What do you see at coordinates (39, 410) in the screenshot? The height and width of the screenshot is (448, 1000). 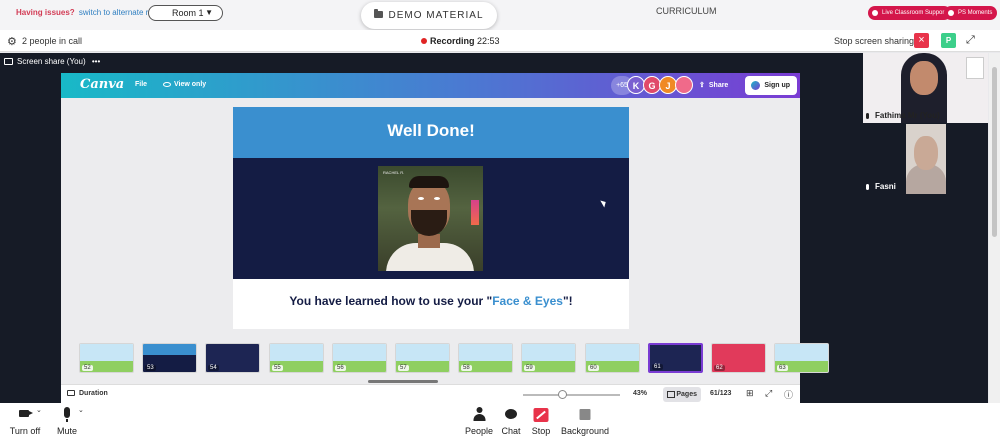 I see `camera-options-chevron-icon: ⌄` at bounding box center [39, 410].